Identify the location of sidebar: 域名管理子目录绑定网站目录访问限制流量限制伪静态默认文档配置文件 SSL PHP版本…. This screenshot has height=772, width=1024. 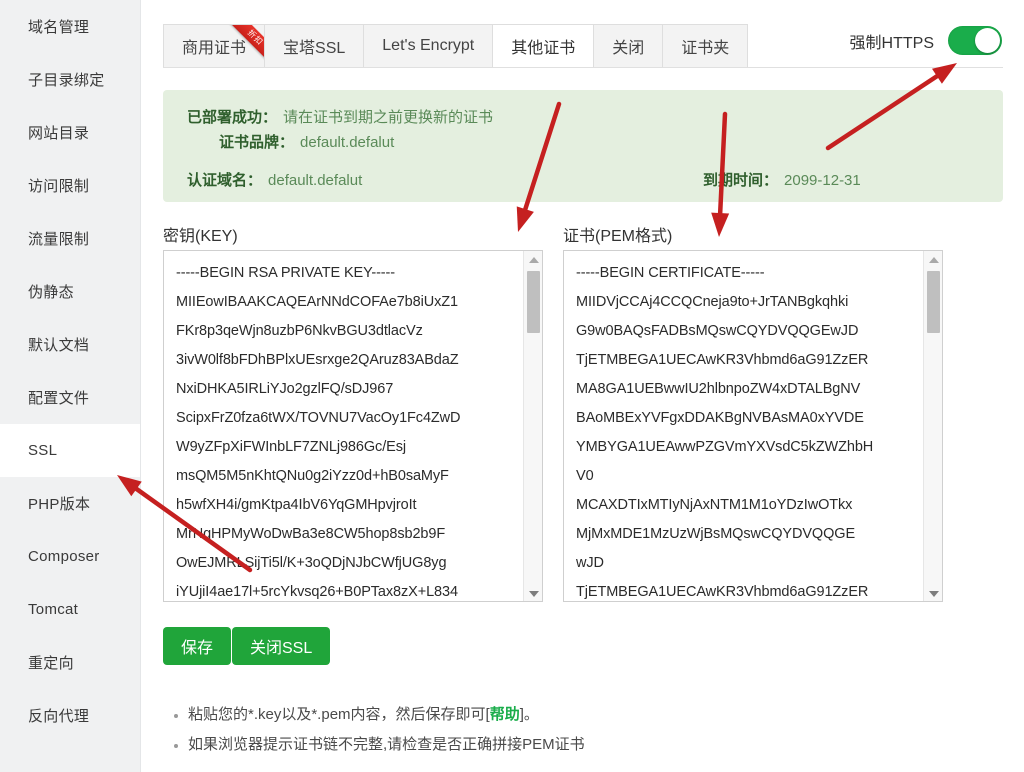
(70, 386).